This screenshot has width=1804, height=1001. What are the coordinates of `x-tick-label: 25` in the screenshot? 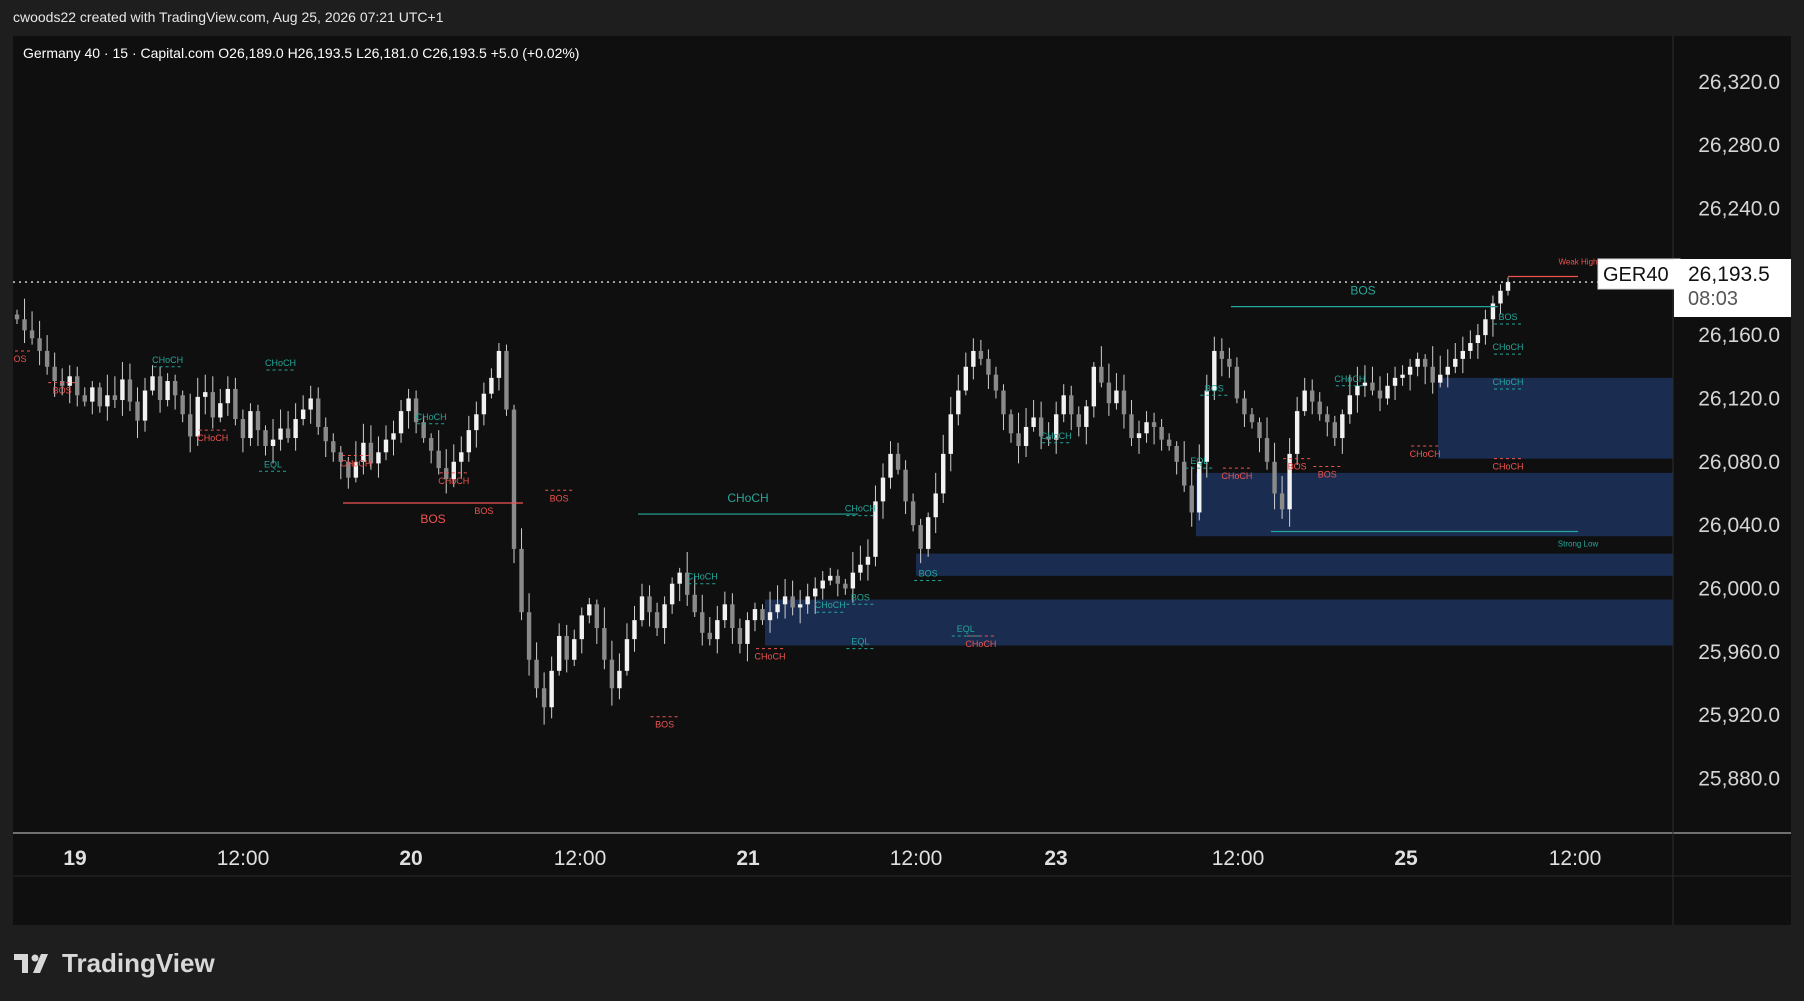 It's located at (1406, 858).